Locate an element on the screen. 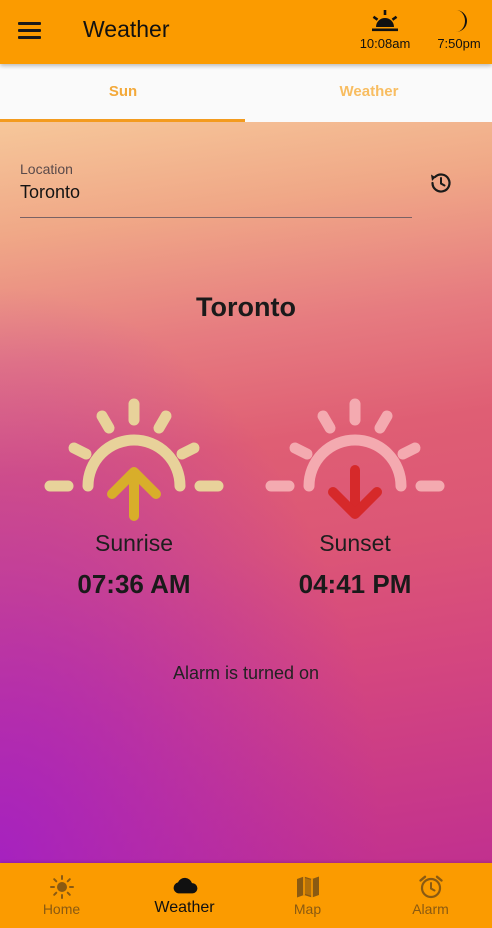 The height and width of the screenshot is (928, 492). location-underline is located at coordinates (216, 217).